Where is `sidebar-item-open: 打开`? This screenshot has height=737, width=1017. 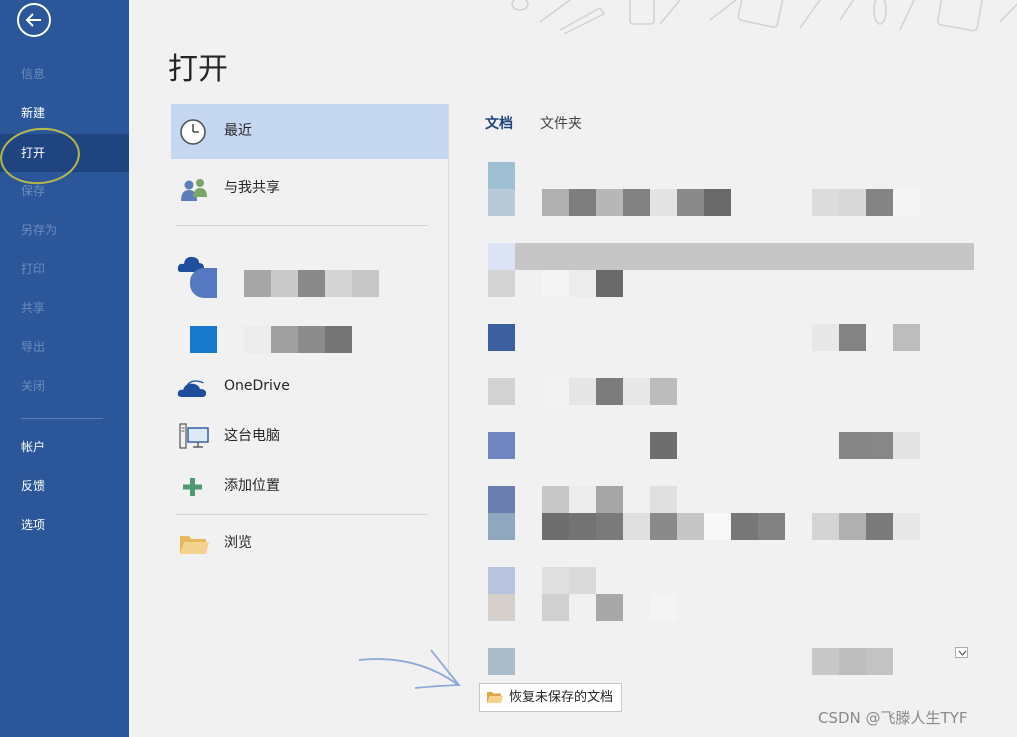
sidebar-item-open: 打开 is located at coordinates (64, 153).